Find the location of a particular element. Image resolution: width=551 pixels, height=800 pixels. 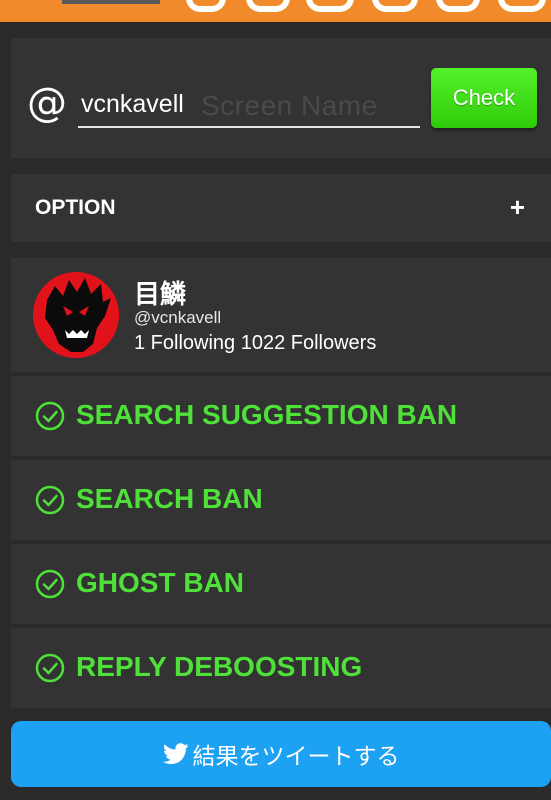

user-handle: @vcnkavell is located at coordinates (178, 317).